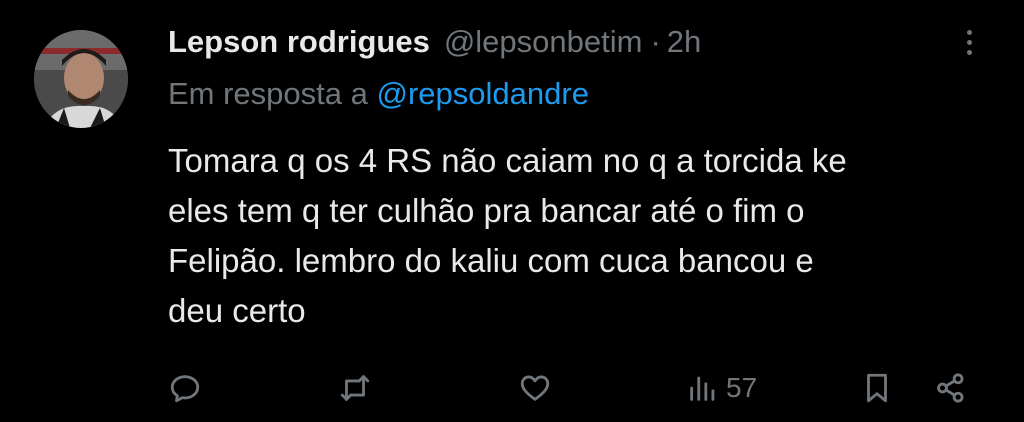  Describe the element at coordinates (434, 42) in the screenshot. I see `tweet-header: Lepson rodrigues @lepsonbetim · 2h` at that location.